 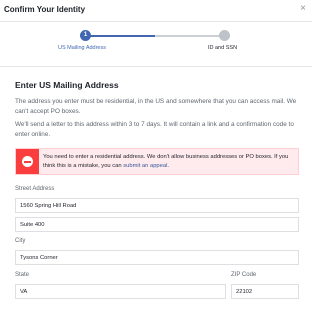 What do you see at coordinates (82, 48) in the screenshot?
I see `step-1-label: US Mailing Address` at bounding box center [82, 48].